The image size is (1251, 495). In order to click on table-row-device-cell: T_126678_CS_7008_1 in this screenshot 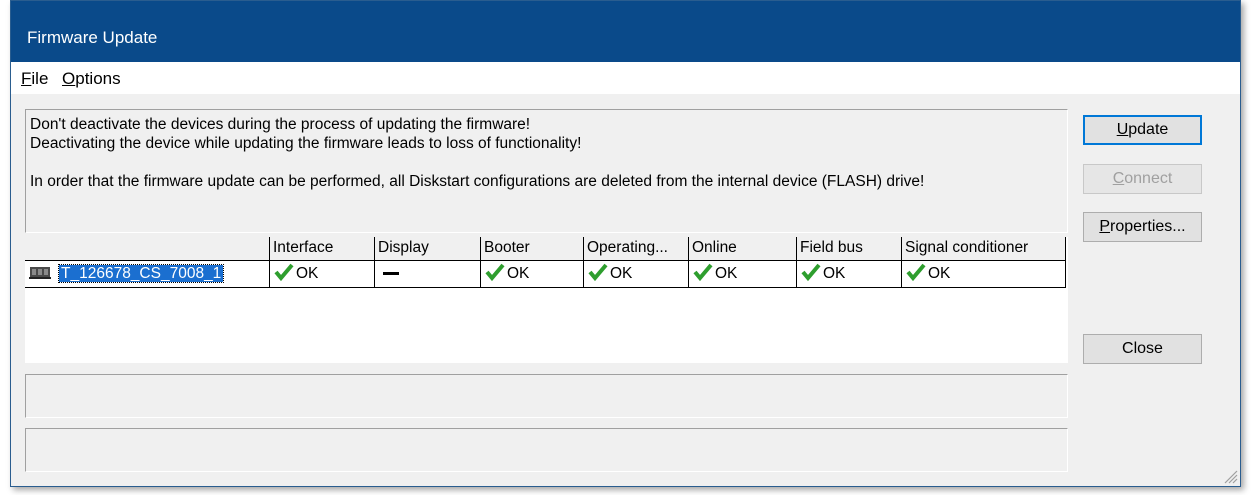, I will do `click(147, 274)`.